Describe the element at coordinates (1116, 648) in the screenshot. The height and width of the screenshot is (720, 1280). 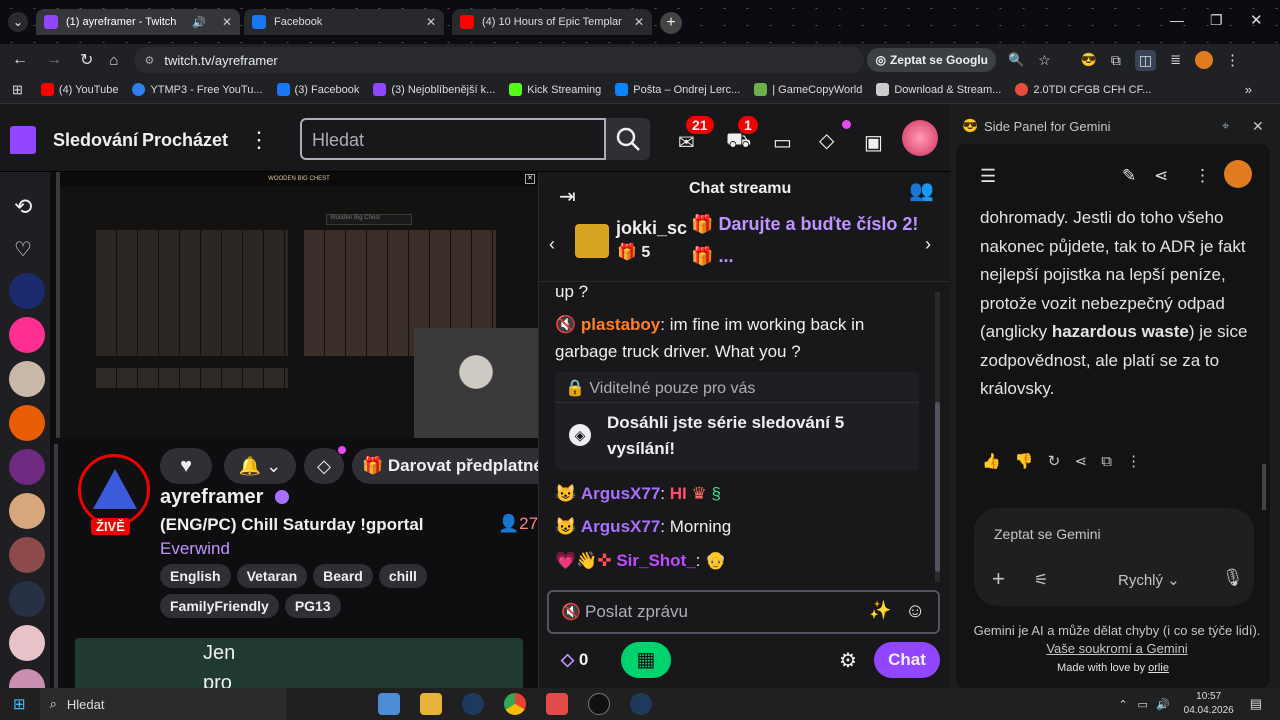
I see `privacy-link: Vaše soukromí a Gemini` at that location.